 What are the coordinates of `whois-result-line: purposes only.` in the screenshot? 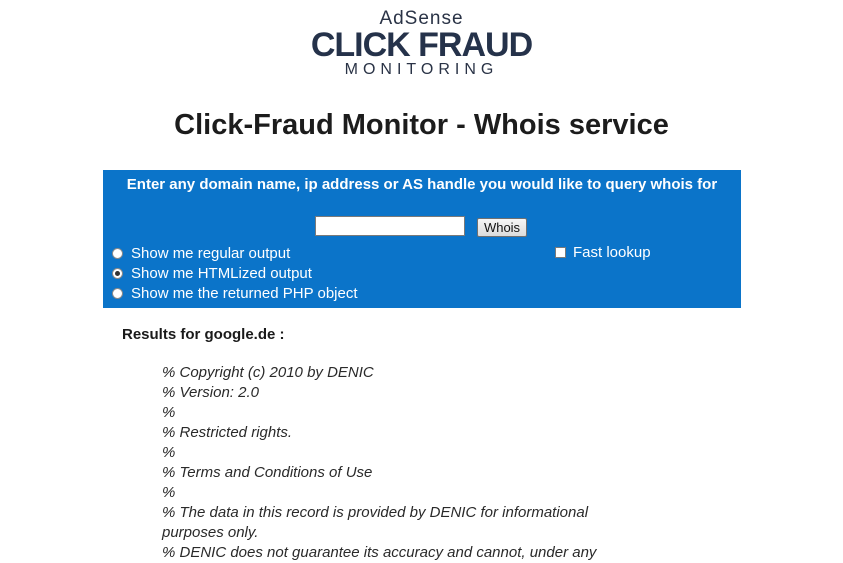 It's located at (210, 532).